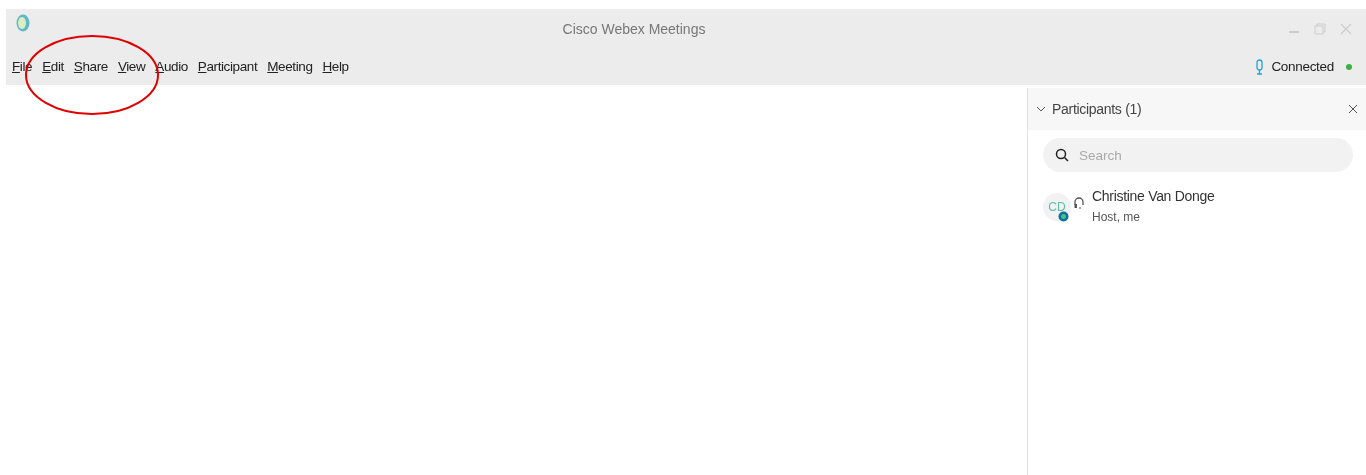  I want to click on menu-item: Participant, so click(227, 66).